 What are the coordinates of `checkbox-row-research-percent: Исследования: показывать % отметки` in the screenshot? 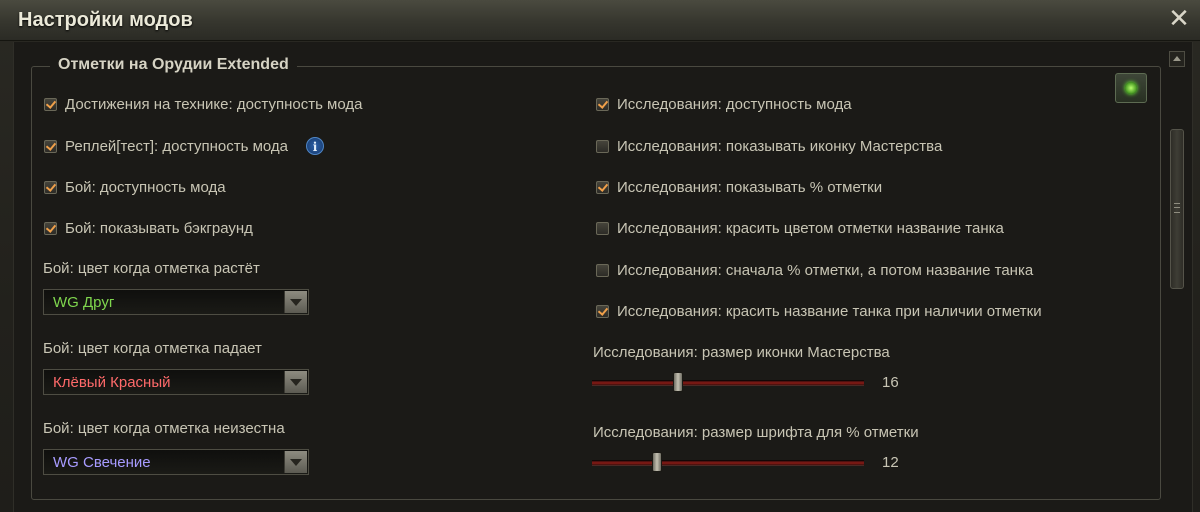 It's located at (739, 187).